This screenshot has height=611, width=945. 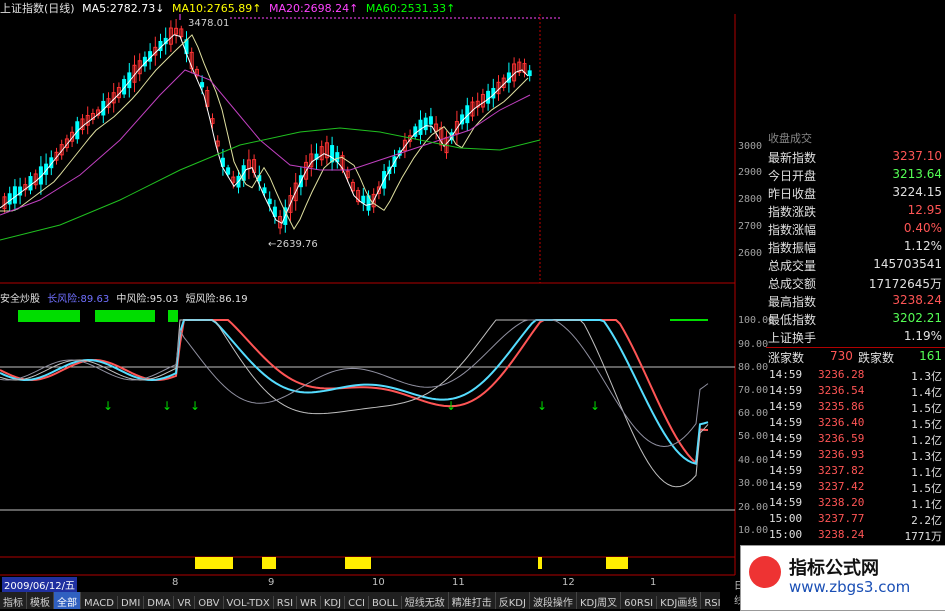 I want to click on indicator-name: 安全炒股, so click(x=20, y=299).